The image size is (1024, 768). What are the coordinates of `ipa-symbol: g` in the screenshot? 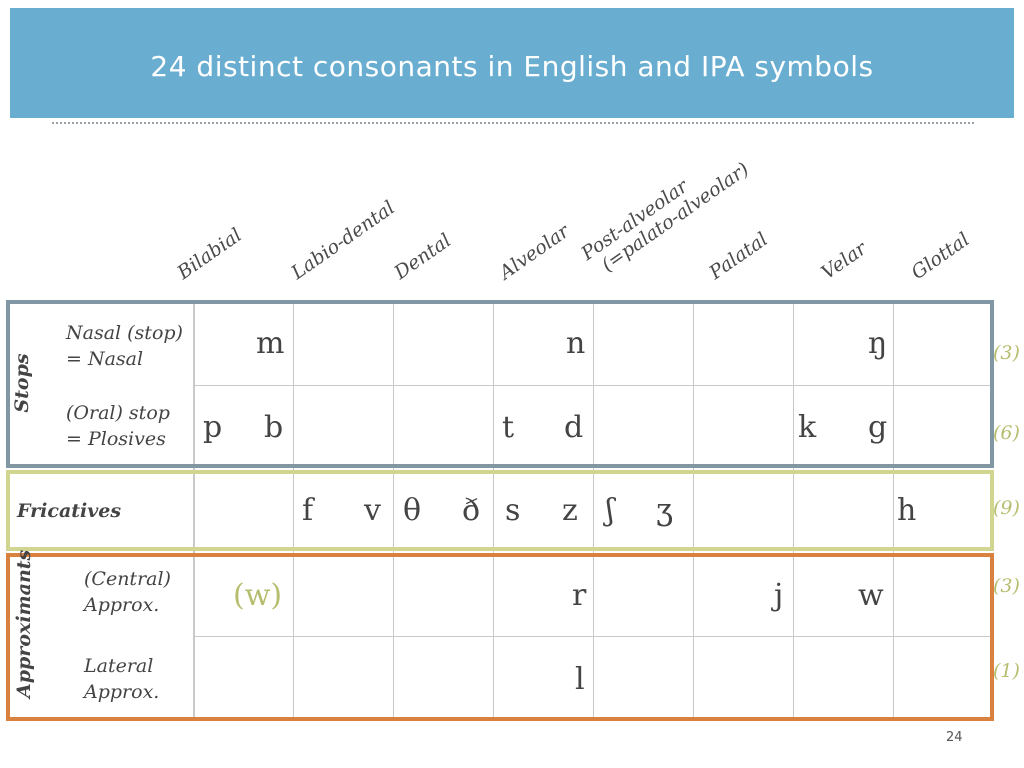 It's located at (878, 427).